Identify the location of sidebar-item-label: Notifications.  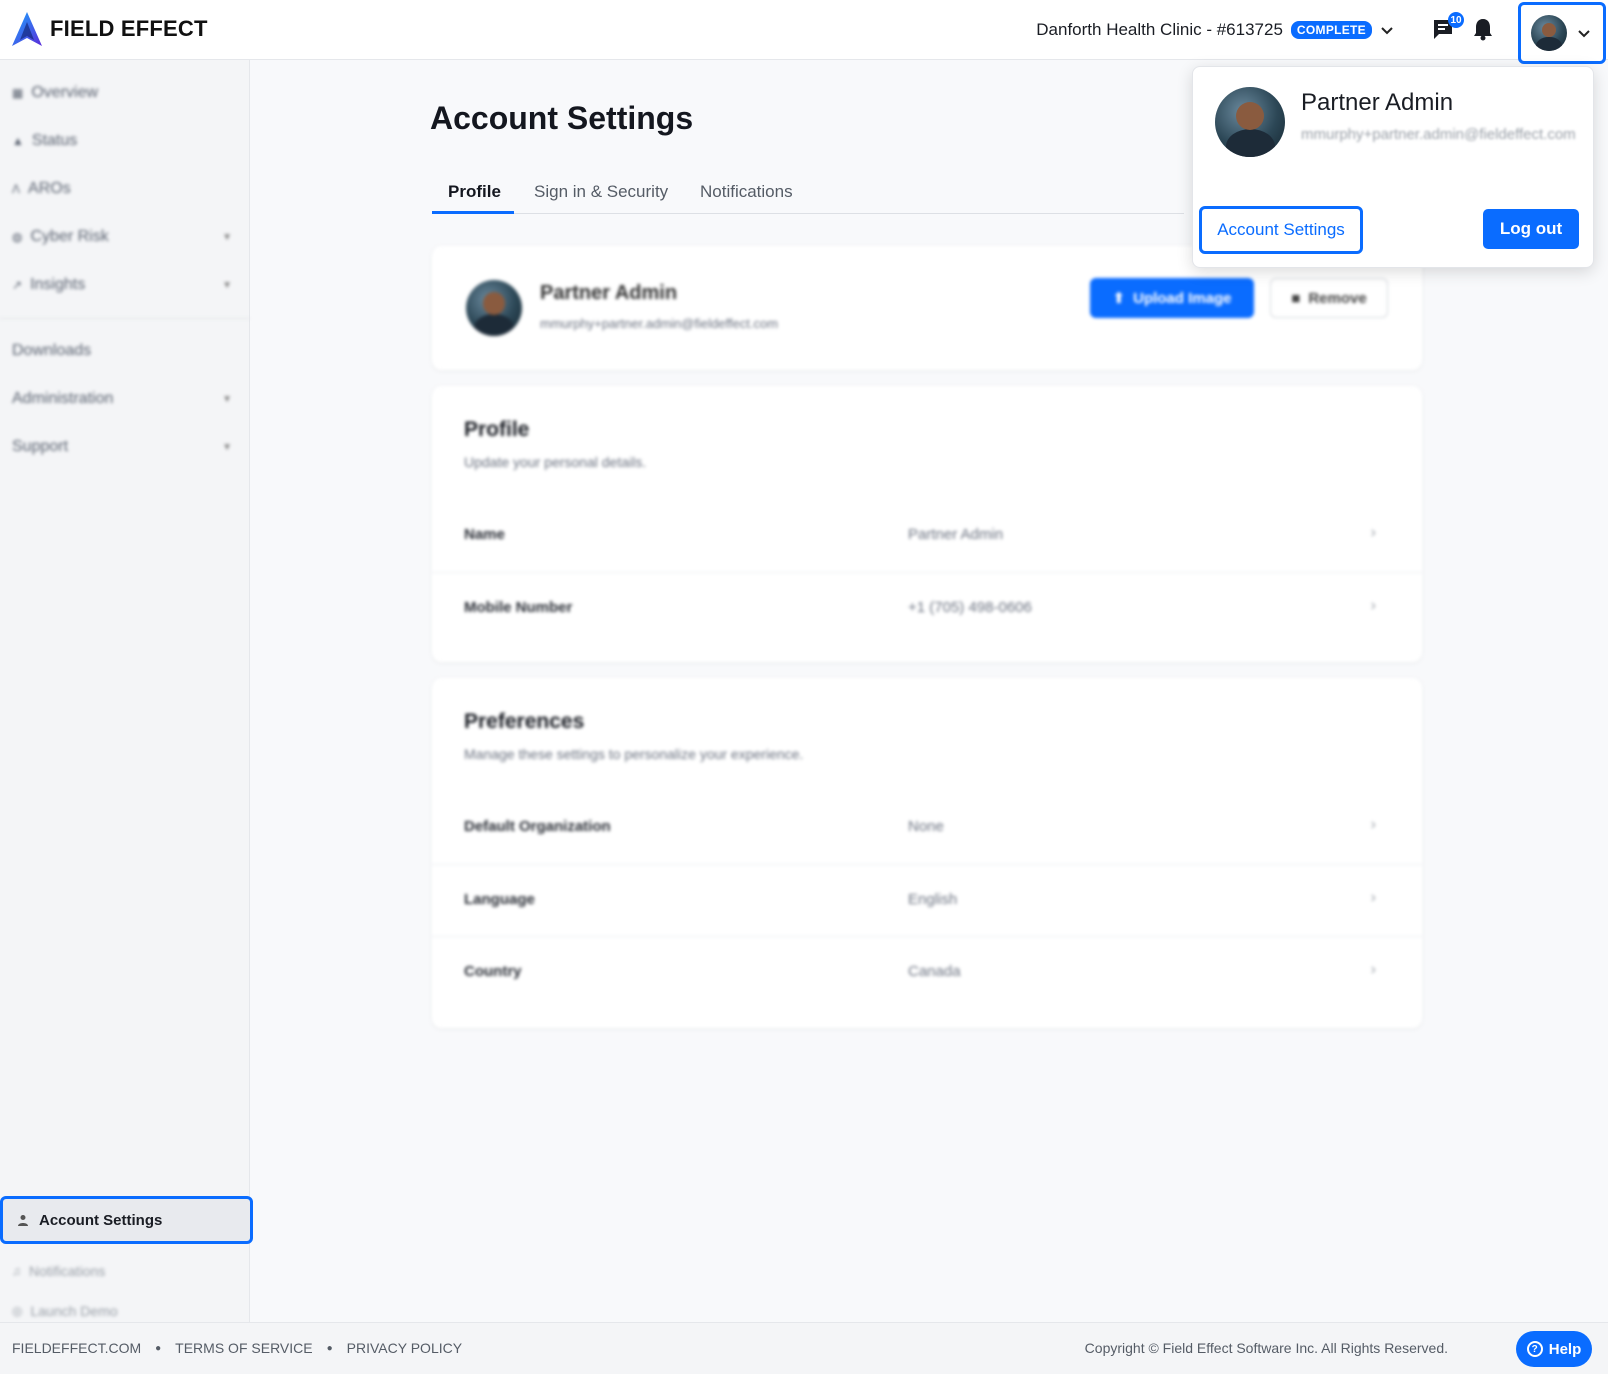
(67, 1271).